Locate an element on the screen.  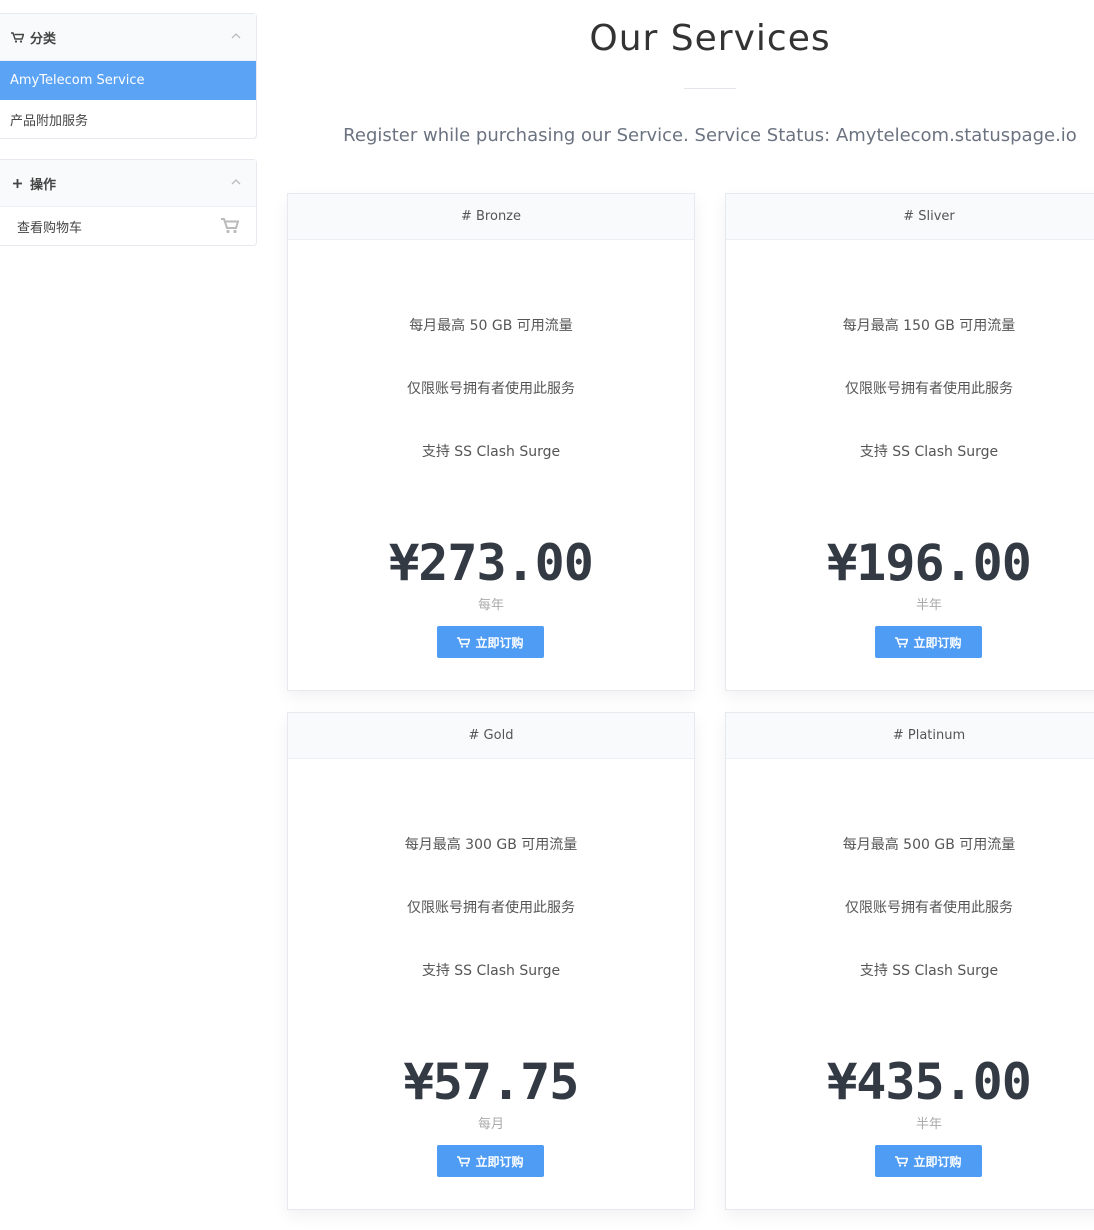
sidebar-item-label: AmyTelecom Service is located at coordinates (77, 80).